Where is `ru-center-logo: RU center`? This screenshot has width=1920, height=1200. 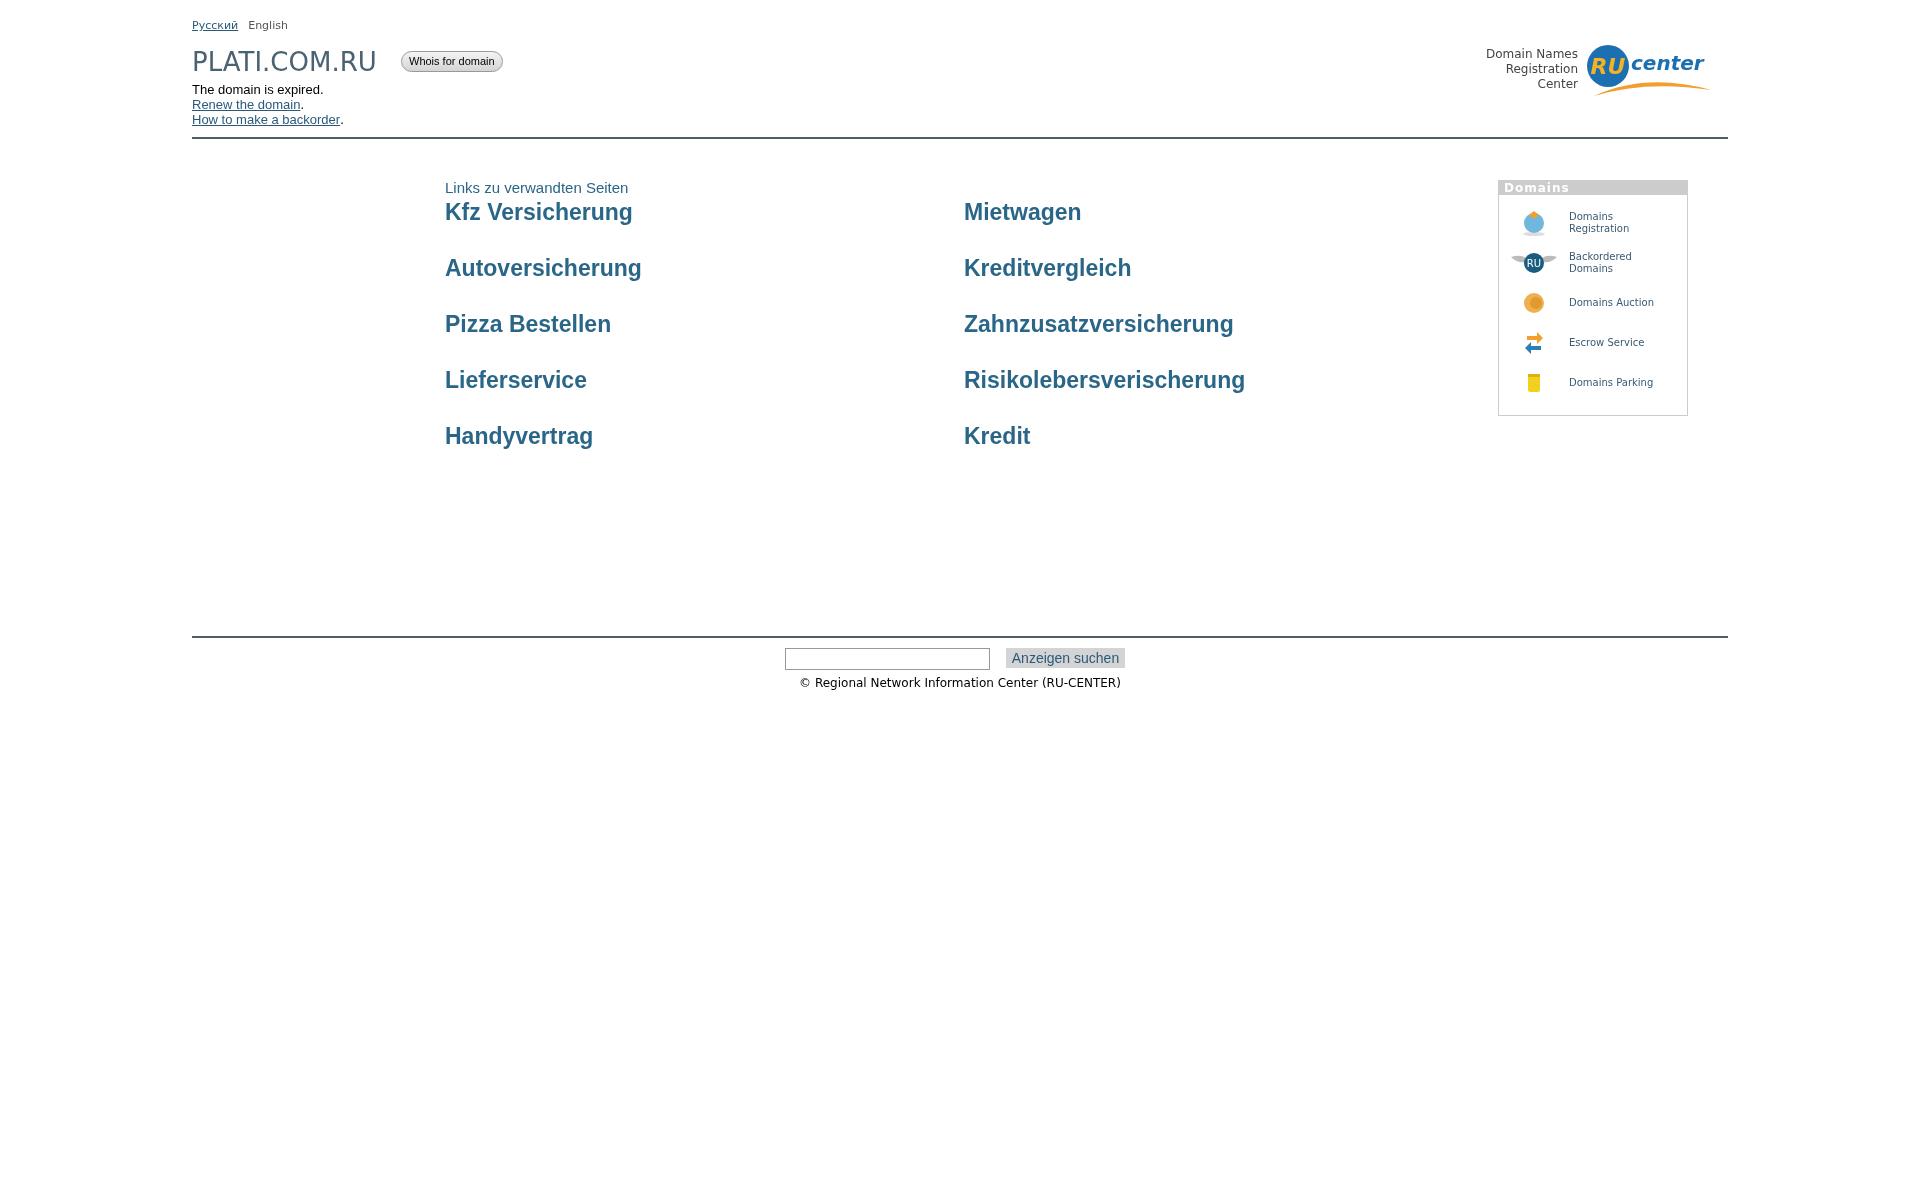 ru-center-logo: RU center is located at coordinates (1656, 70).